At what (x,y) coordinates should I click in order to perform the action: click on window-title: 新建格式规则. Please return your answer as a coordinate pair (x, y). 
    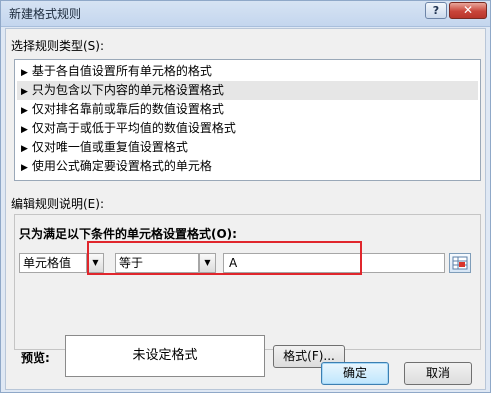
    Looking at the image, I should click on (45, 14).